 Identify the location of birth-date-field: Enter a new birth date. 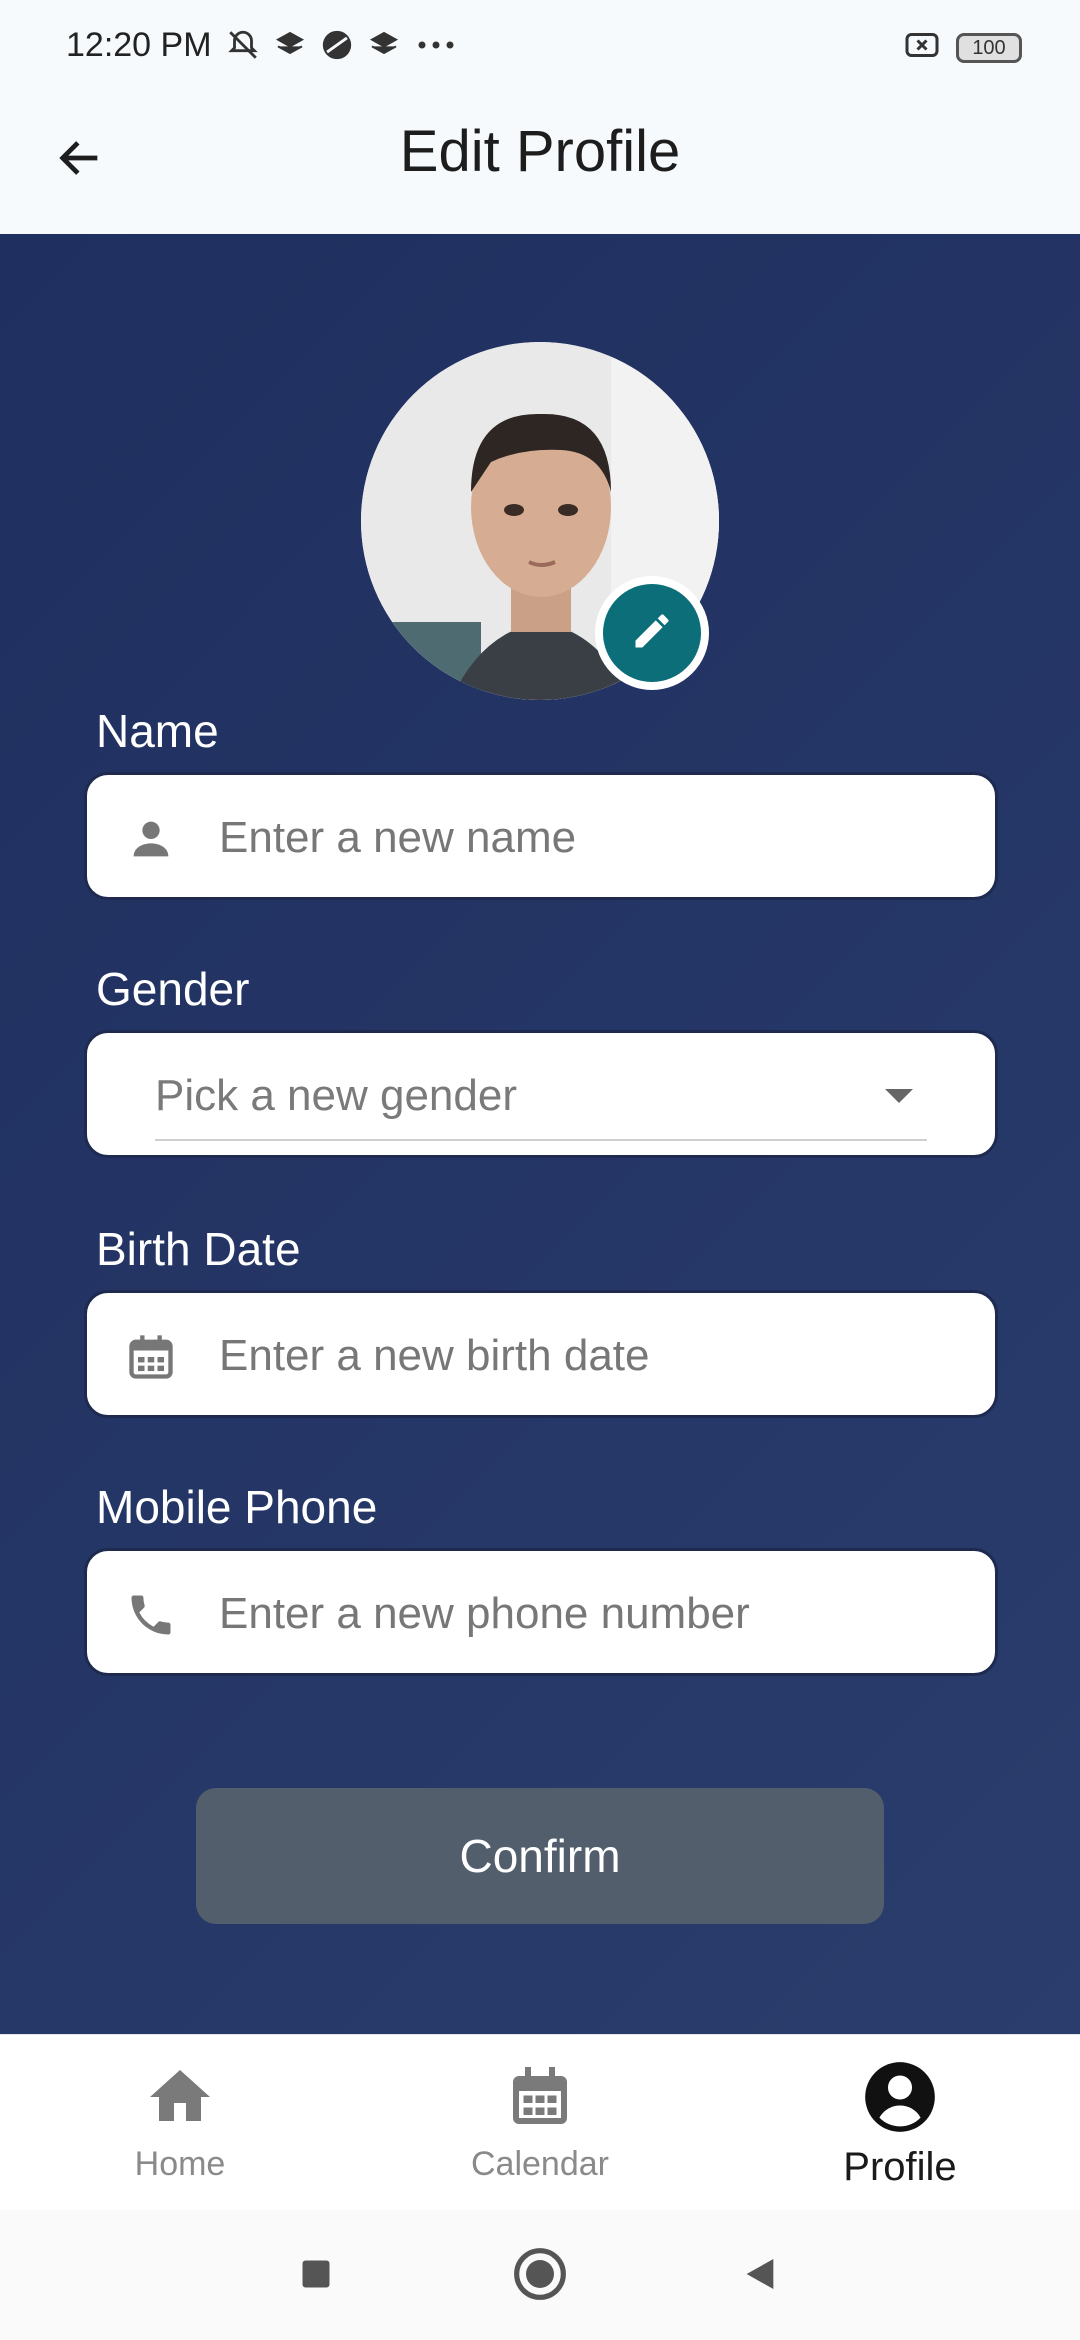
(541, 1354).